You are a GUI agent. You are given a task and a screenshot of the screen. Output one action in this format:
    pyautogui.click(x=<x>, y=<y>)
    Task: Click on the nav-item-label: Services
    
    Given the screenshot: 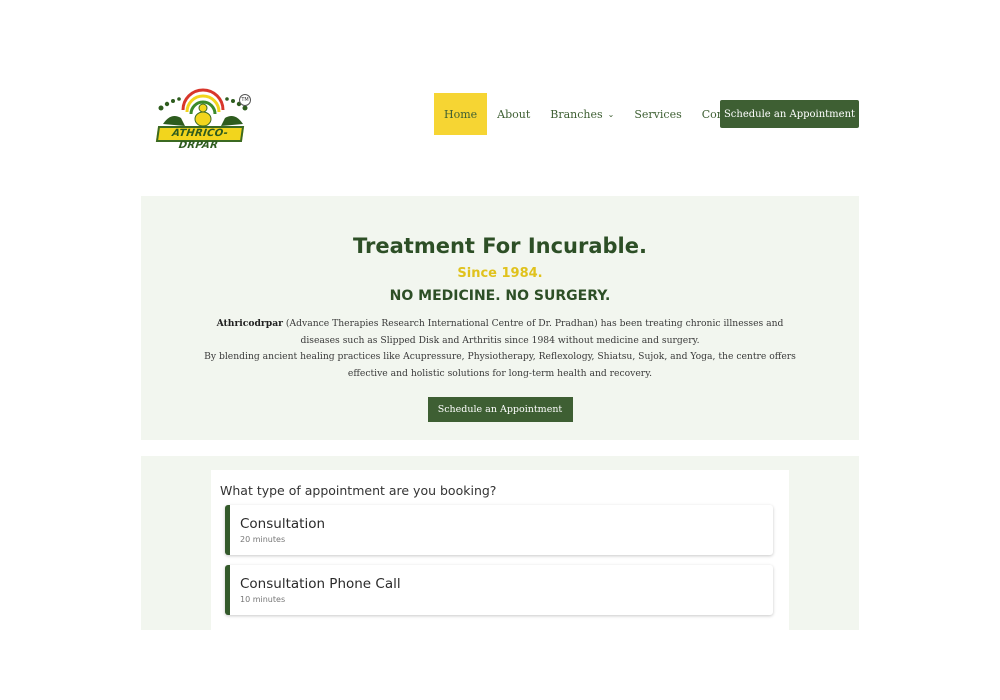 What is the action you would take?
    pyautogui.click(x=658, y=114)
    